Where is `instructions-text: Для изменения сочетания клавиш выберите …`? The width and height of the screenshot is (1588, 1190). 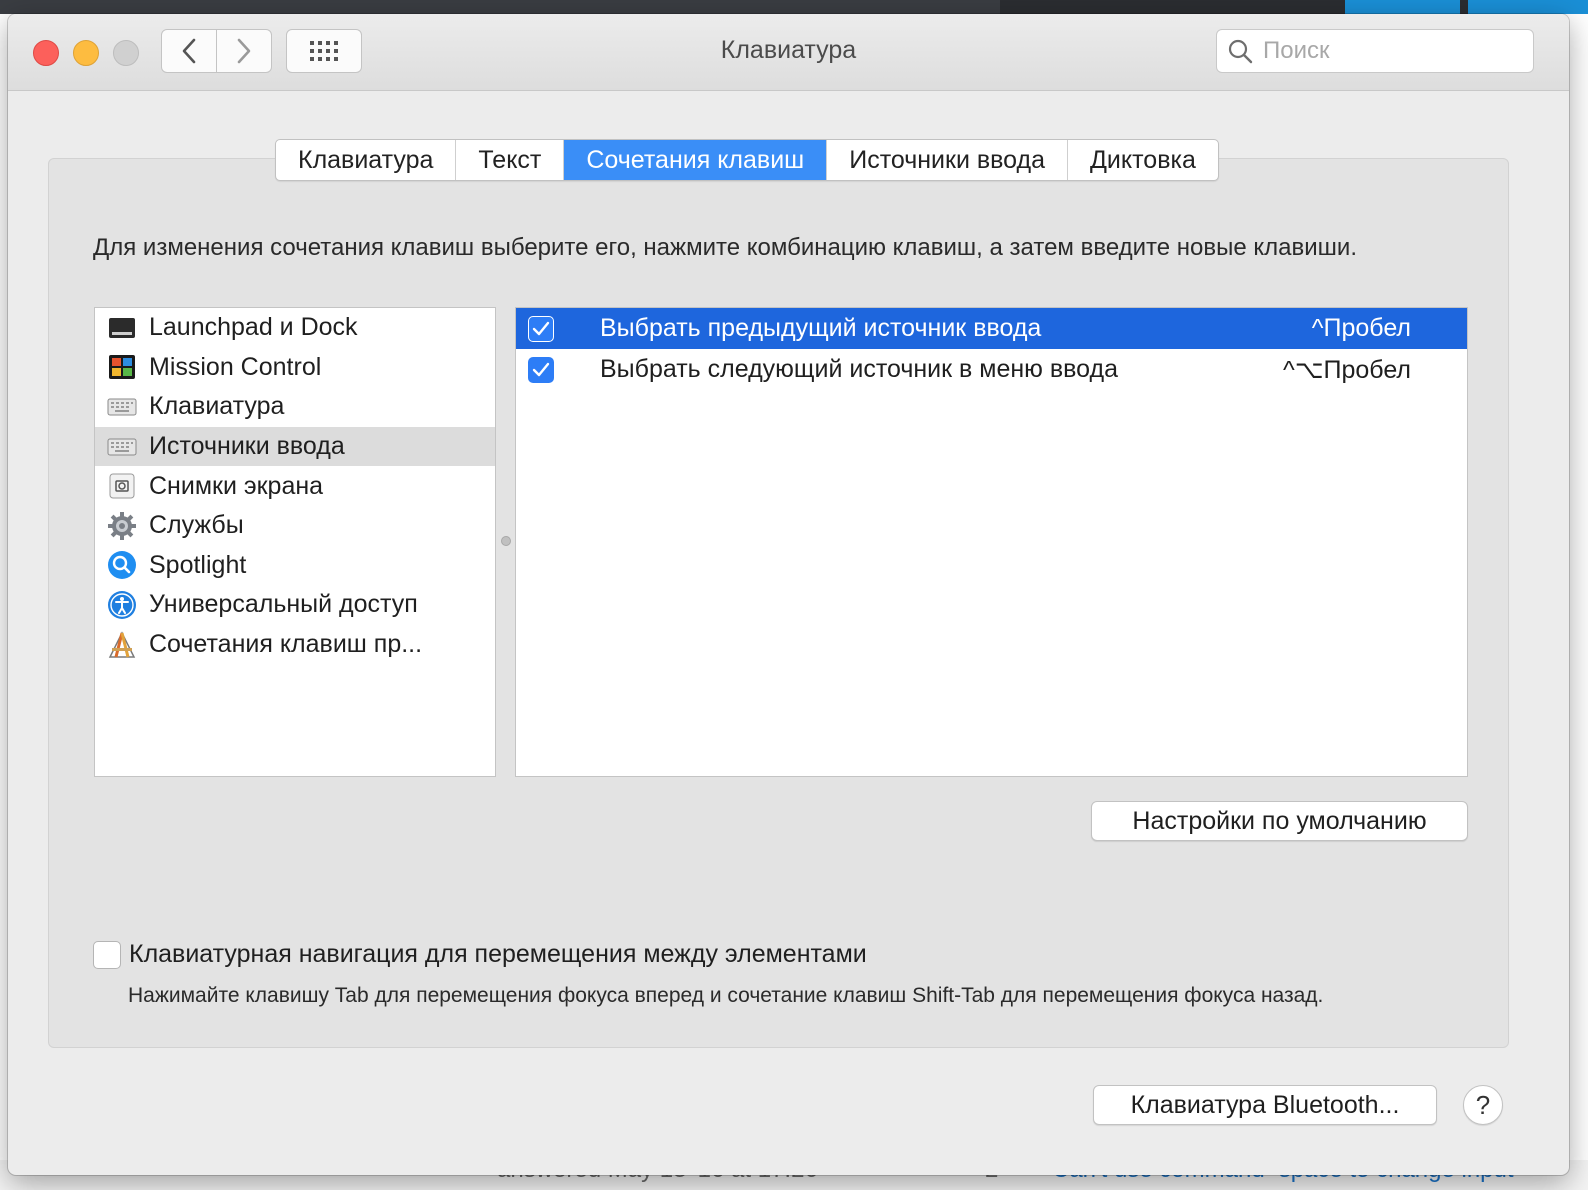 instructions-text: Для изменения сочетания клавиш выберите … is located at coordinates (725, 247).